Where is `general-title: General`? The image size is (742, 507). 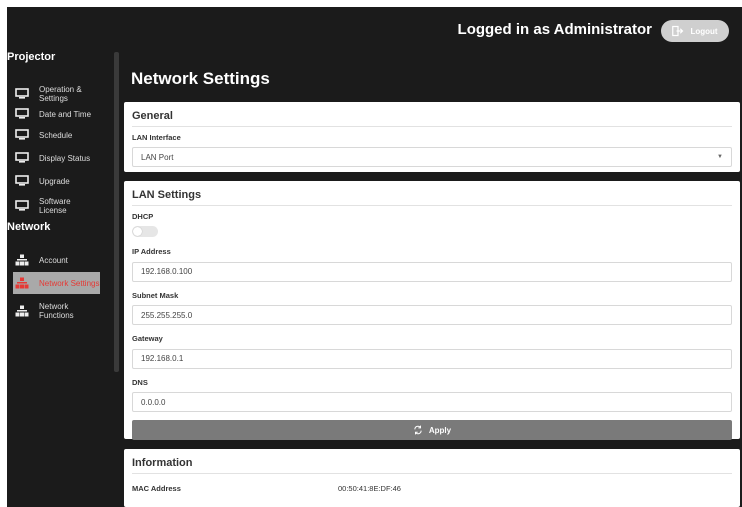
general-title: General is located at coordinates (432, 118).